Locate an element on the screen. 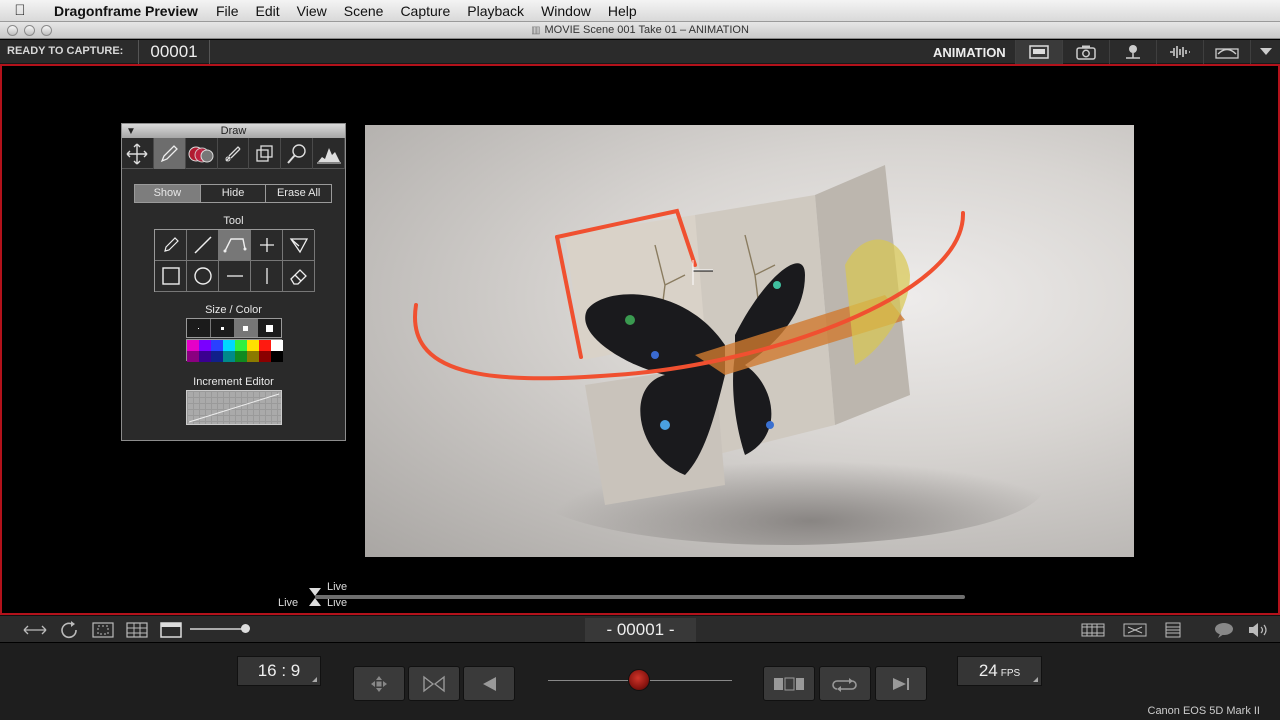 Image resolution: width=1280 pixels, height=720 pixels. frame-view-icon is located at coordinates (1038, 52).